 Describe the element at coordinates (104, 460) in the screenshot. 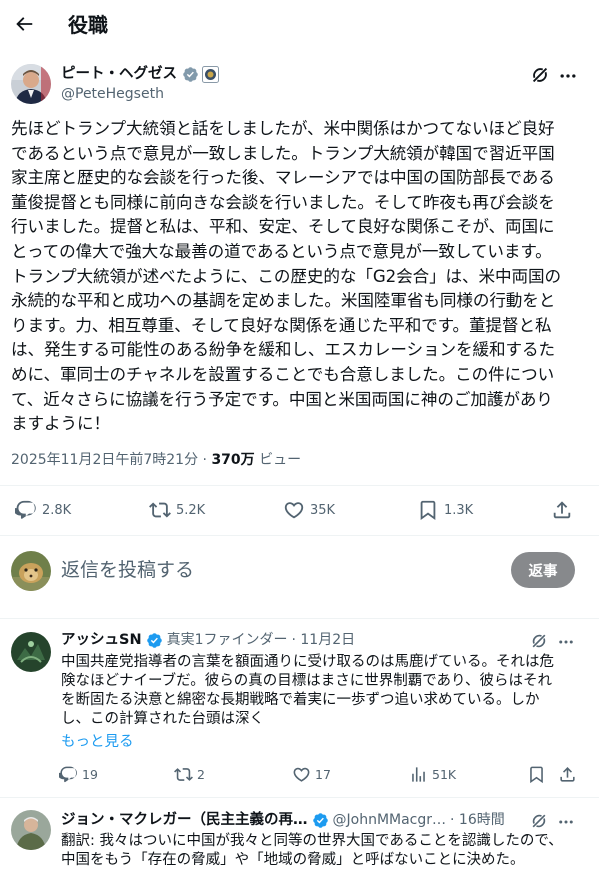

I see `tweet-timestamp: 2025年11月2日午前7時21分` at that location.